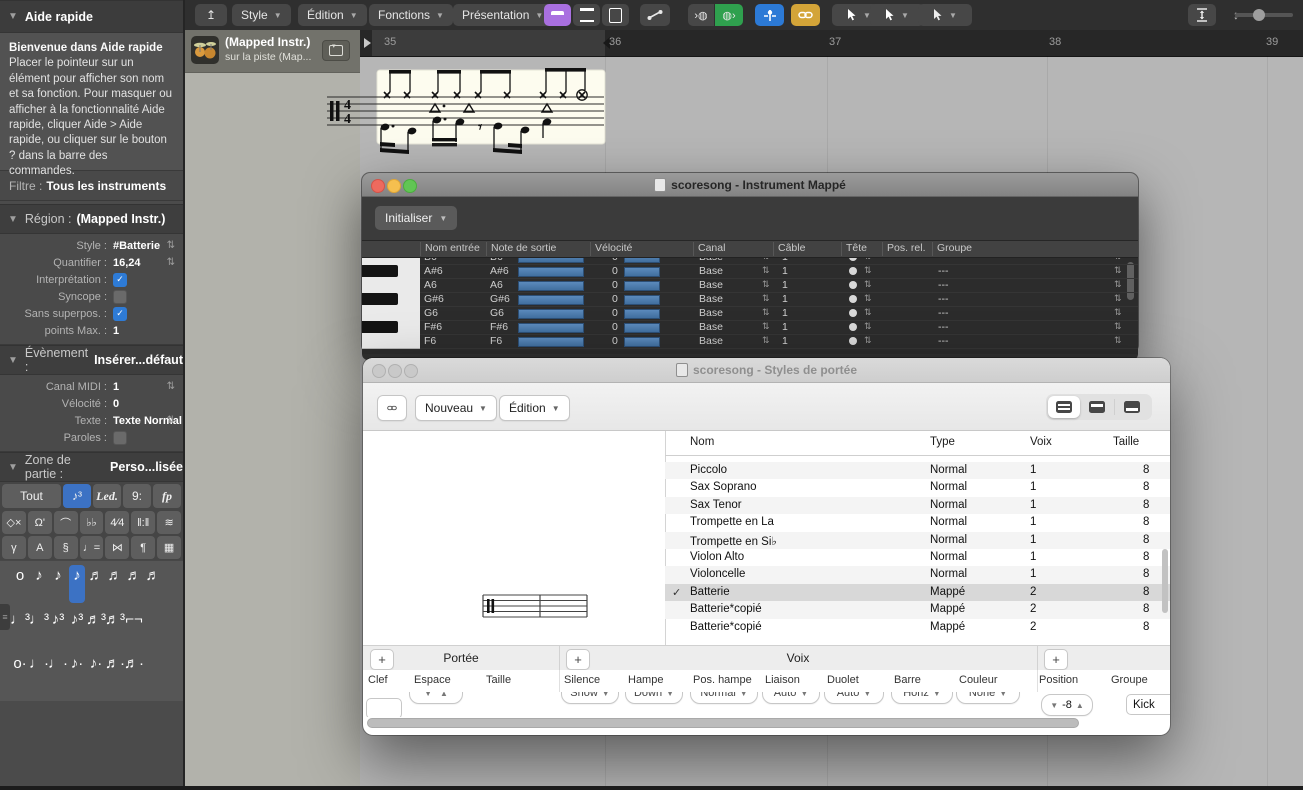 The image size is (1303, 790). I want to click on mapped-row: A6 A6 0 Base ⇅ 1 ⇅ --- ⇅, so click(750, 285).